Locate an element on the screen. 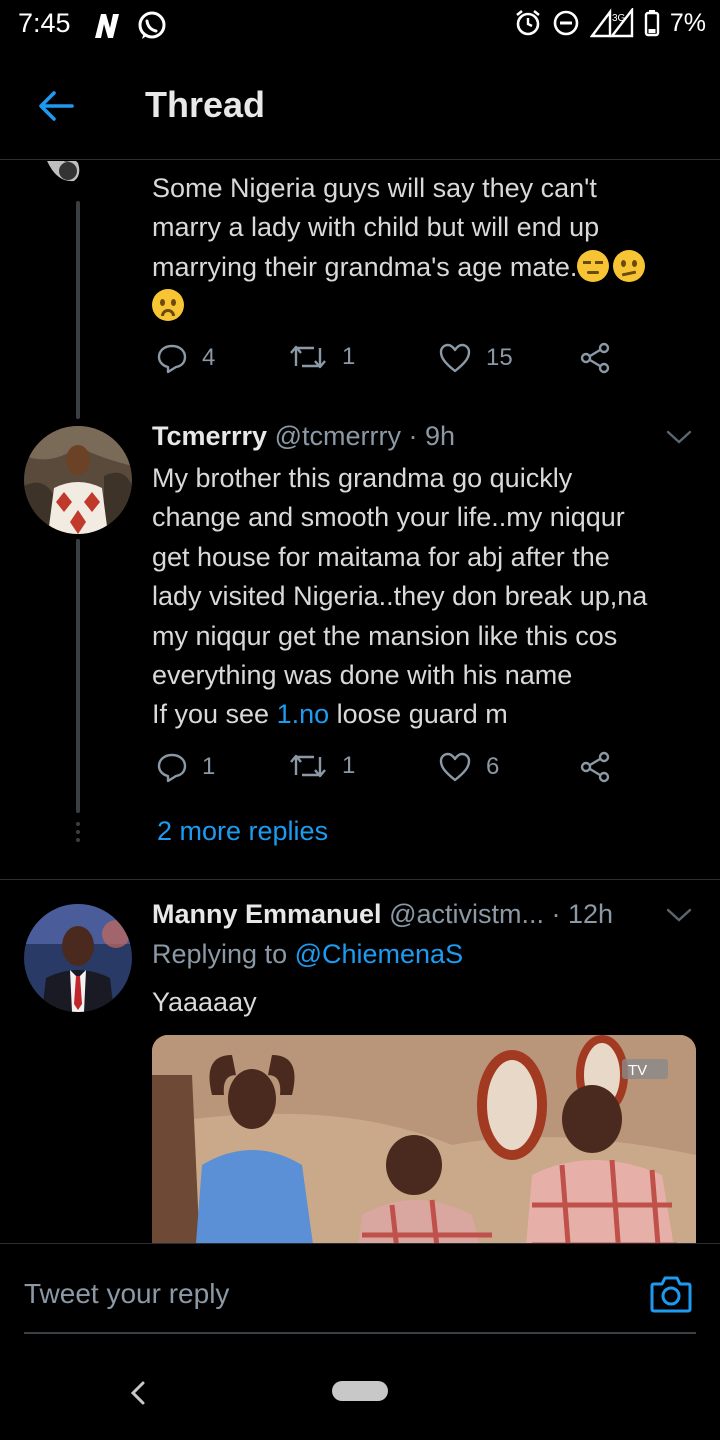 This screenshot has height=1440, width=720. battery-icon is located at coordinates (652, 23).